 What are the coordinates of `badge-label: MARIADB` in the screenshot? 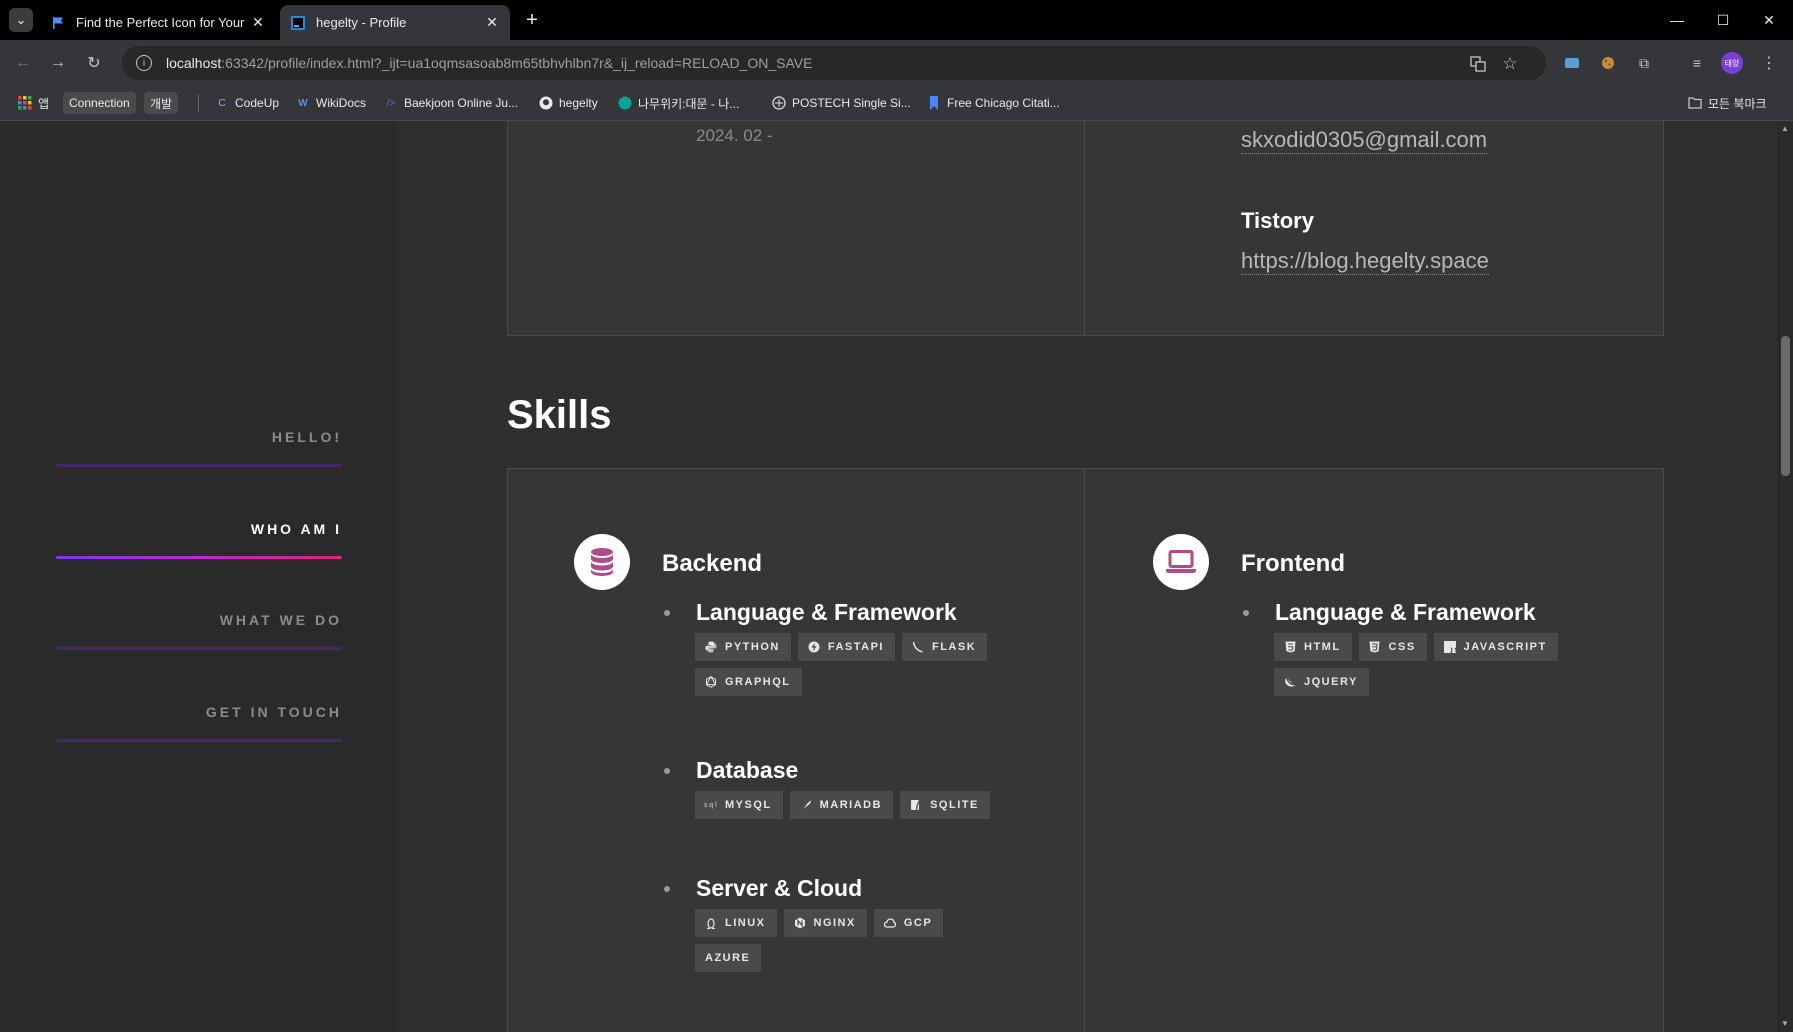 It's located at (851, 805).